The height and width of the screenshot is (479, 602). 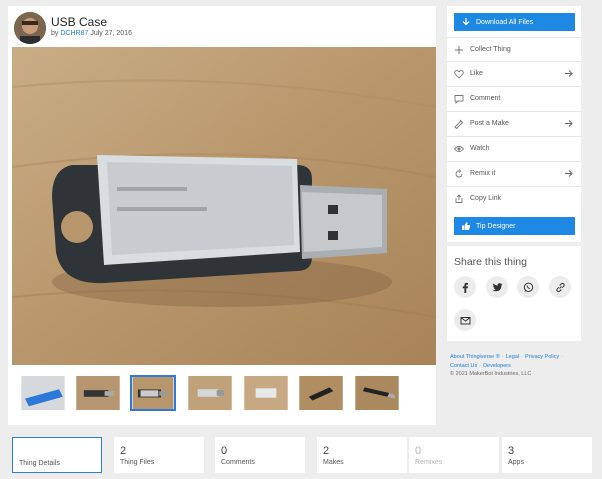 I want to click on thing-title: USB Case, so click(x=79, y=22).